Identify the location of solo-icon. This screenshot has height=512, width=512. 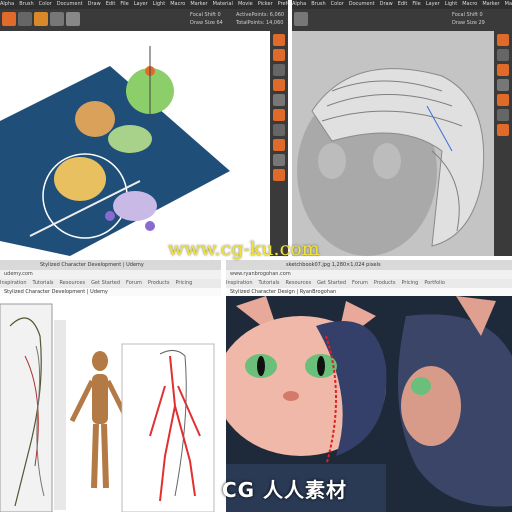
(279, 175).